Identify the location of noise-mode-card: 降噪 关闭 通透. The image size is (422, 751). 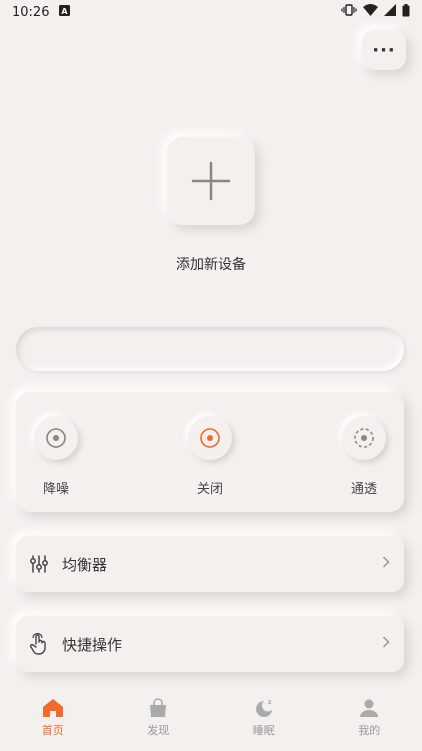
(210, 452).